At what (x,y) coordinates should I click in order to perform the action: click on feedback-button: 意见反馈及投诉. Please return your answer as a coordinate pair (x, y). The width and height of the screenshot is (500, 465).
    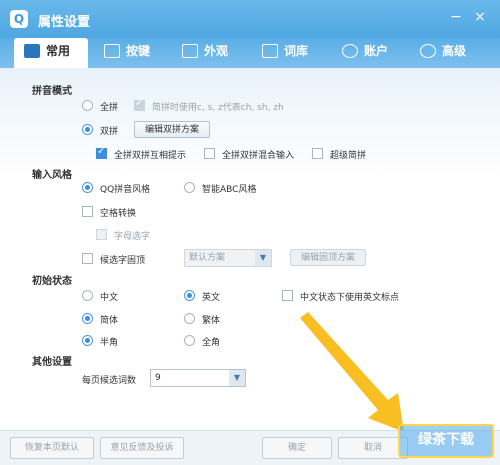
    Looking at the image, I should click on (142, 448).